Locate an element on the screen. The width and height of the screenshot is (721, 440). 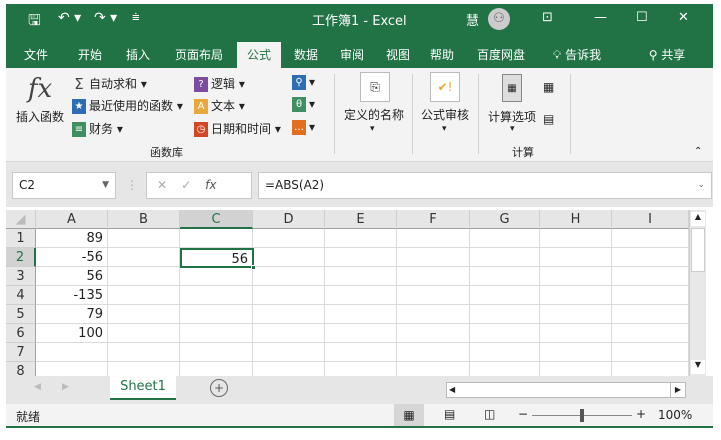
zoom-slider-thumb is located at coordinates (582, 415).